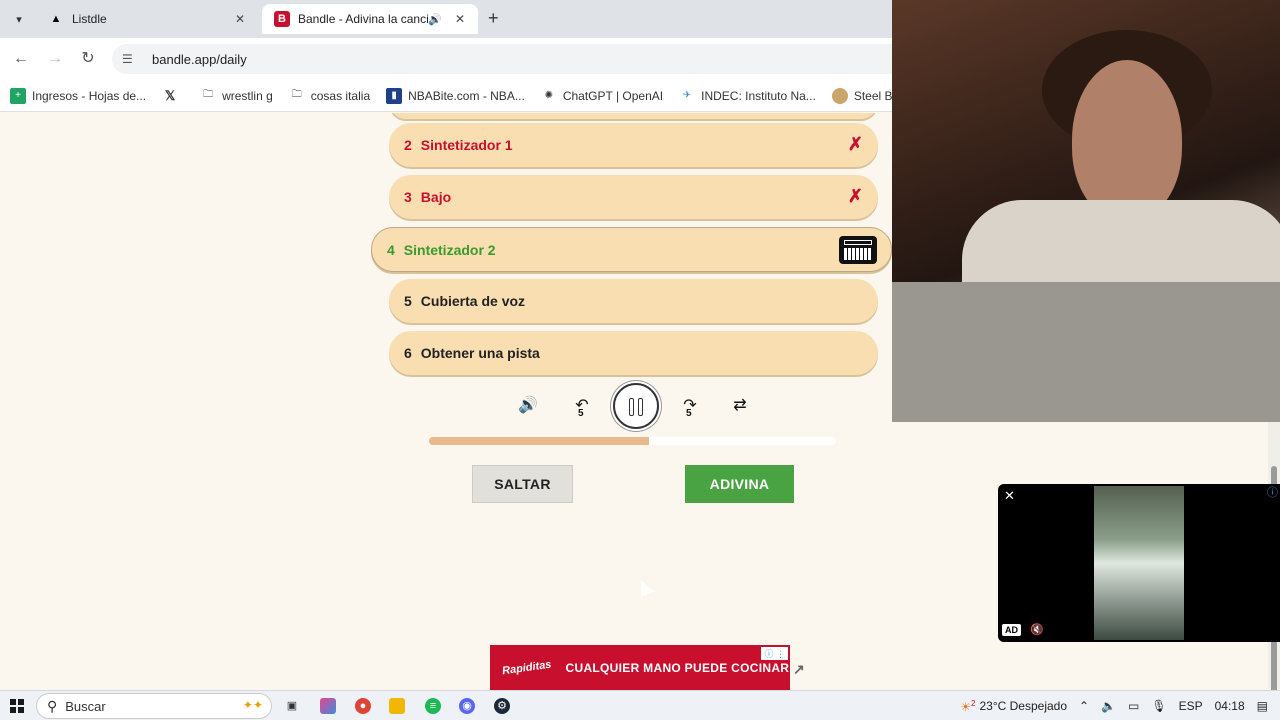 The width and height of the screenshot is (1280, 720). What do you see at coordinates (408, 353) in the screenshot?
I see `row-number: 6` at bounding box center [408, 353].